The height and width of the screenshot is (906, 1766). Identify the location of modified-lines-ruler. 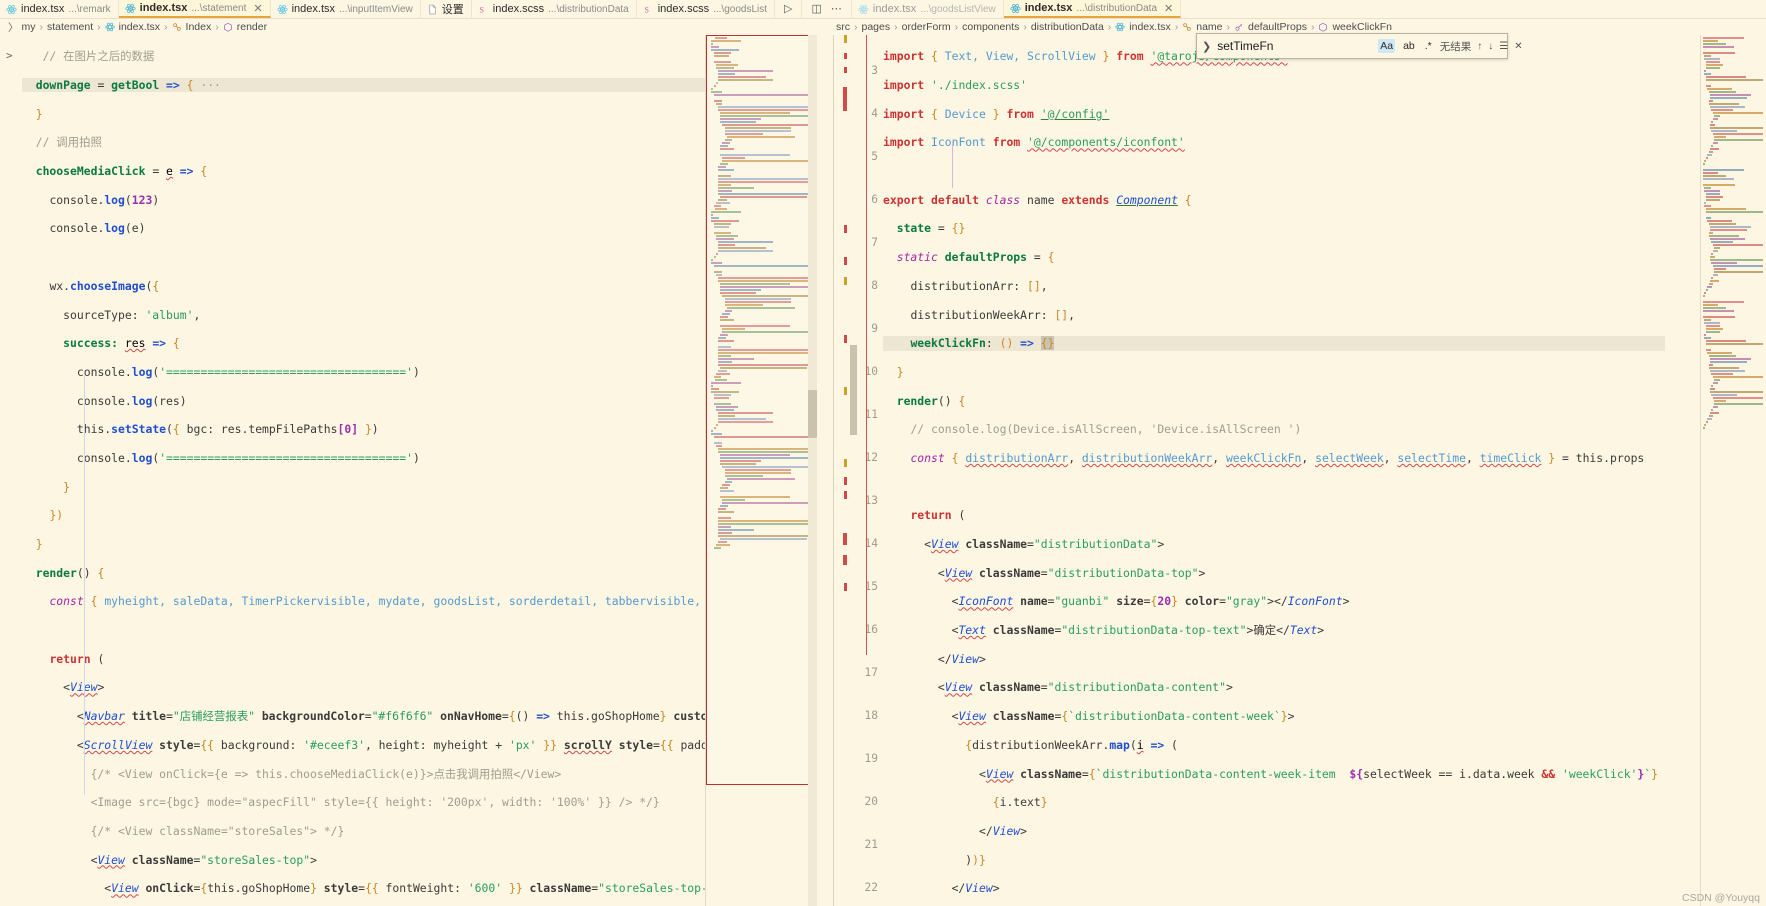
(866, 345).